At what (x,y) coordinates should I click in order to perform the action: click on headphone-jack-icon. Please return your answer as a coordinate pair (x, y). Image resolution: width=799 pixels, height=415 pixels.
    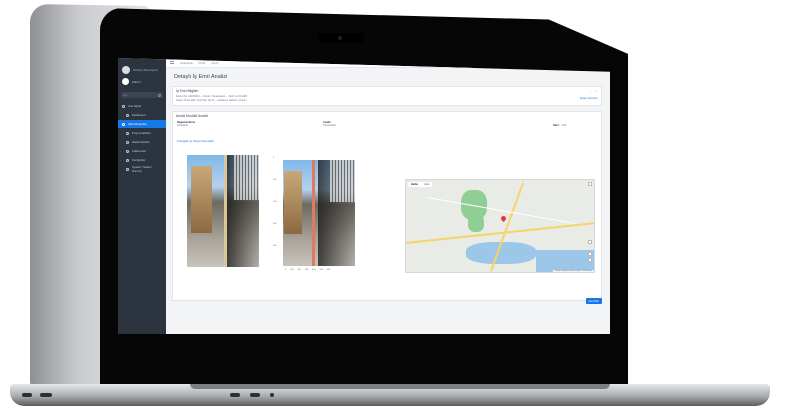
    Looking at the image, I should click on (272, 395).